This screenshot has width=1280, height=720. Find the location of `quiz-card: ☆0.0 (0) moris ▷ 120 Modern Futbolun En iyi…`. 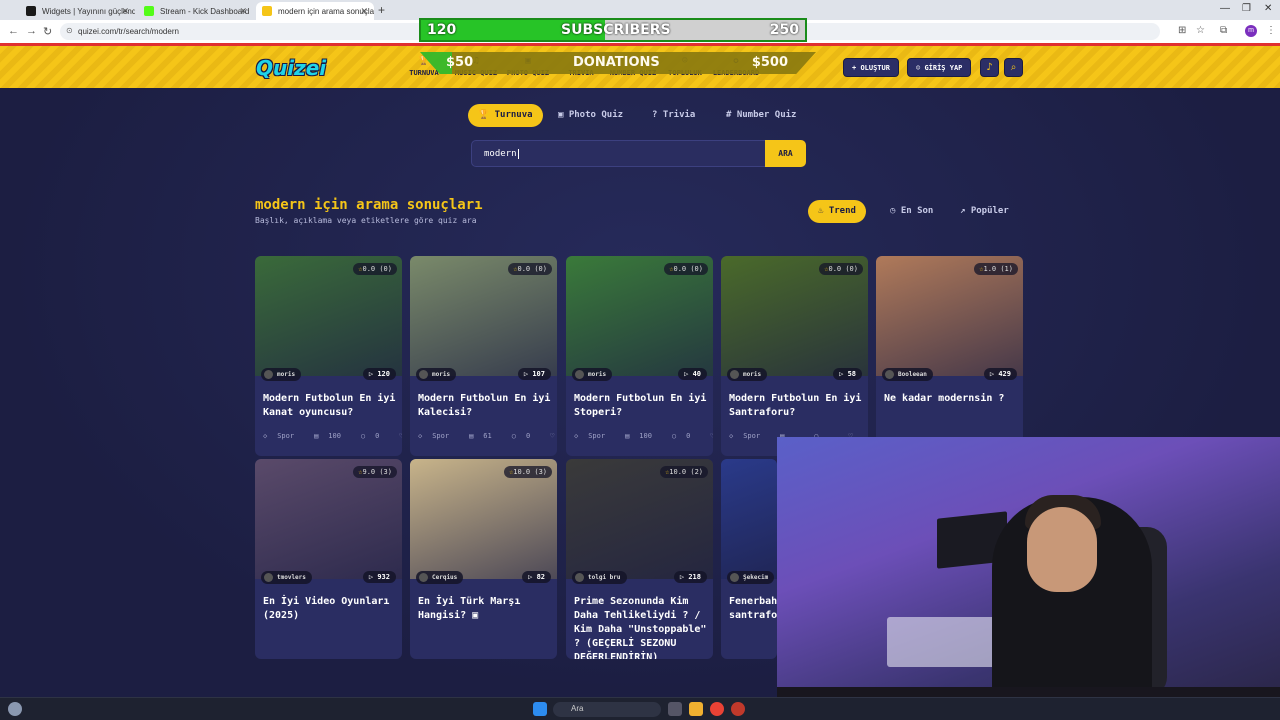

quiz-card: ☆0.0 (0) moris ▷ 120 Modern Futbolun En iyi… is located at coordinates (328, 356).